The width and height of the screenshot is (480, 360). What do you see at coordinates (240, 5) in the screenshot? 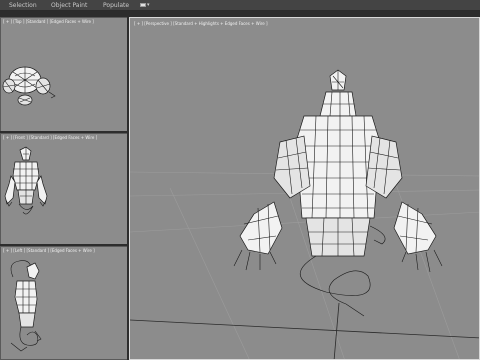
I see `ribbon-toolbar: Selection Object Paint Populate ▾` at bounding box center [240, 5].